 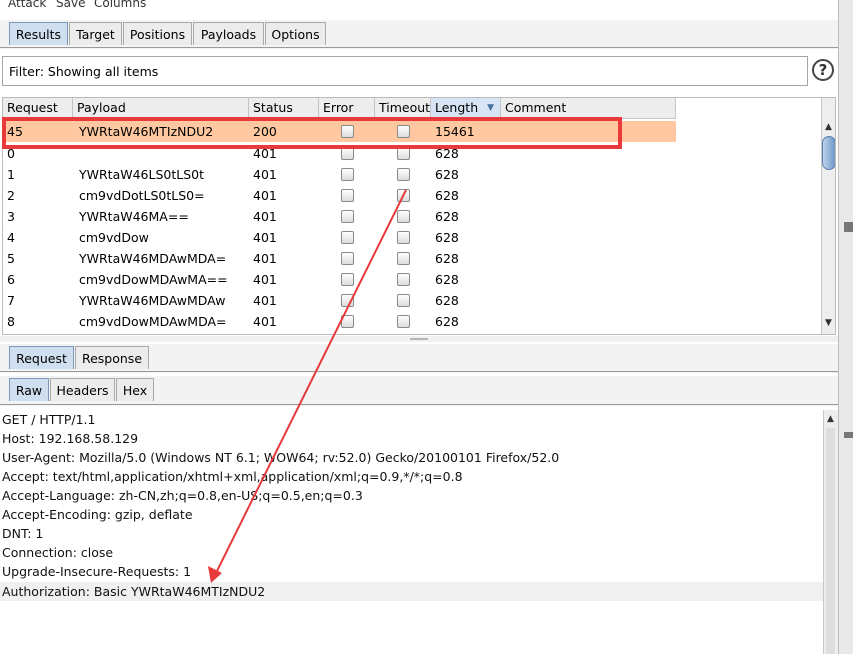 What do you see at coordinates (339, 131) in the screenshot?
I see `table-row: 45 YWRtaW46MTIzNDU2 200 15461` at bounding box center [339, 131].